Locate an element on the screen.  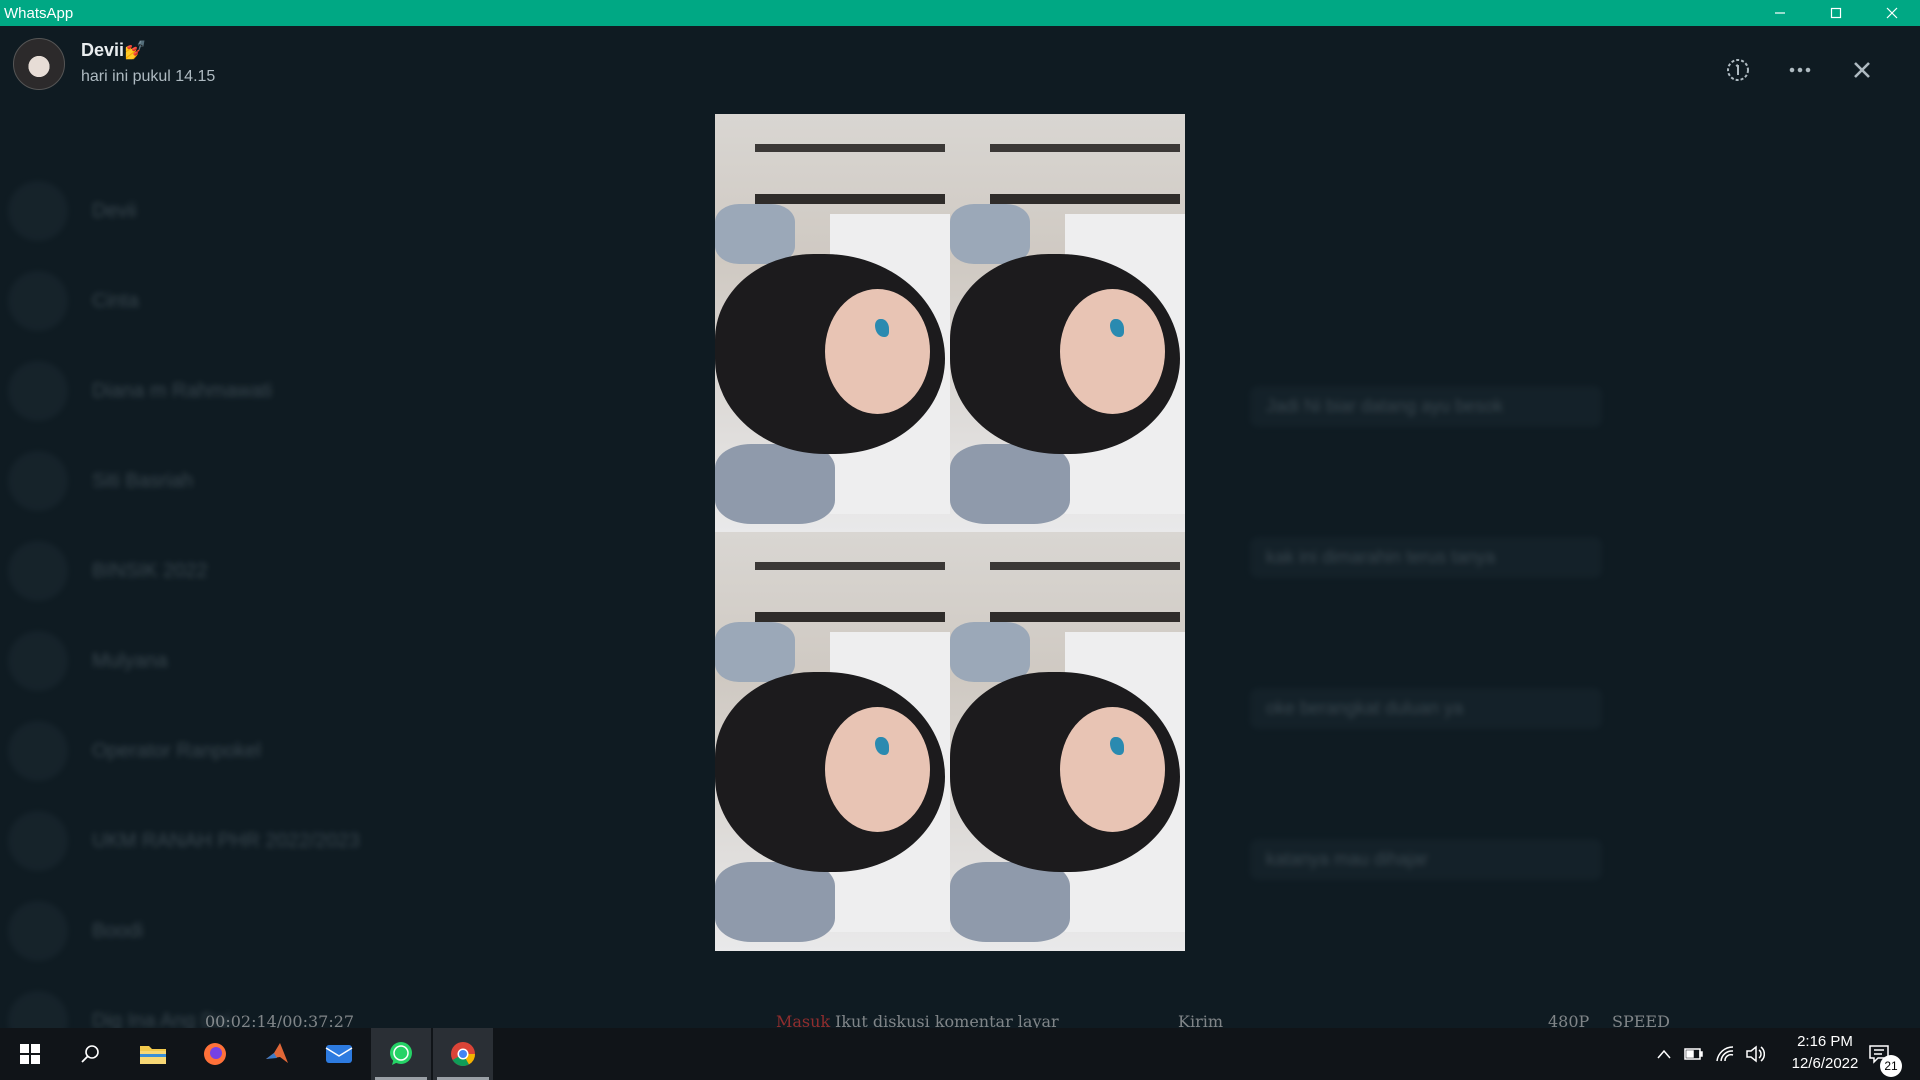
volume-button is located at coordinates (1755, 1054).